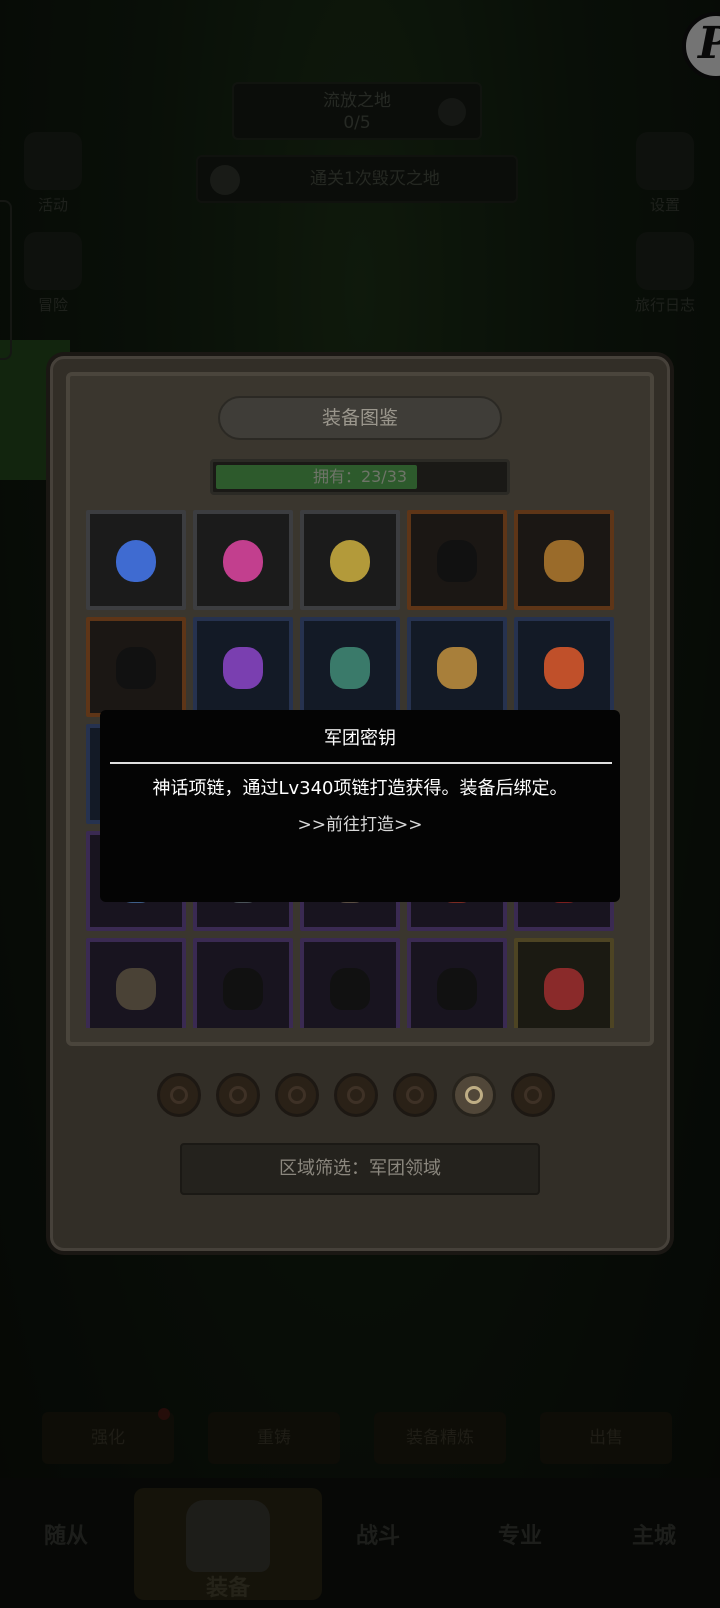 The height and width of the screenshot is (1608, 720). I want to click on blue-egg-necklace-icon, so click(136, 561).